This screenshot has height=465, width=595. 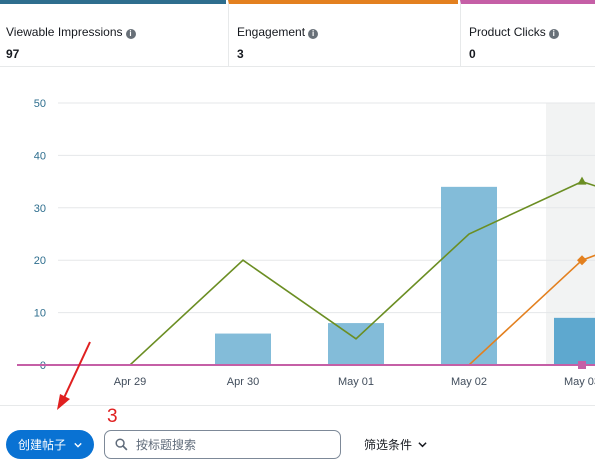 I want to click on search-icon, so click(x=121, y=444).